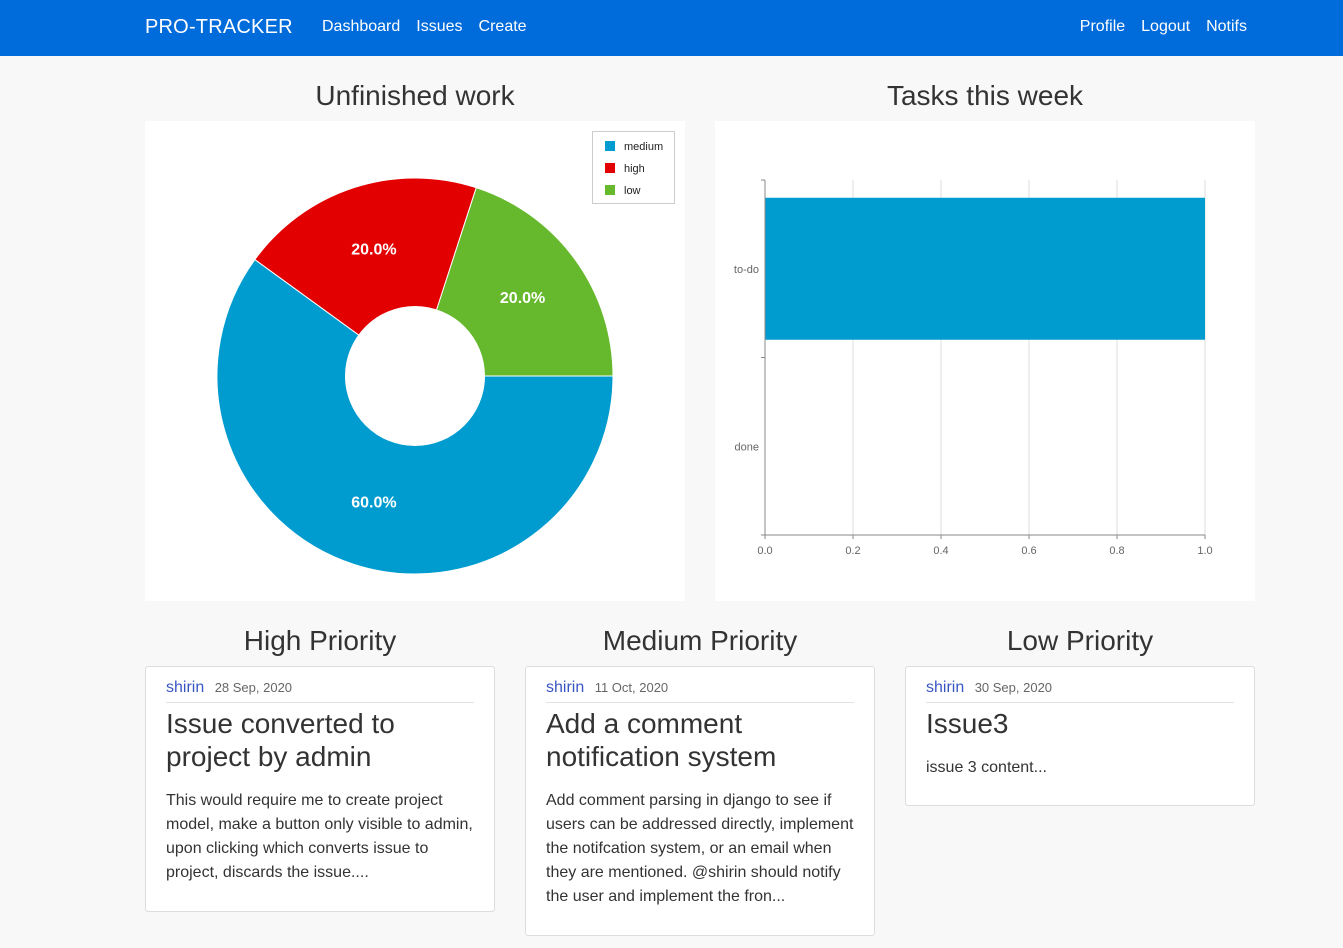 Image resolution: width=1343 pixels, height=948 pixels. What do you see at coordinates (219, 27) in the screenshot?
I see `brand-logo: PRO-TRACKER` at bounding box center [219, 27].